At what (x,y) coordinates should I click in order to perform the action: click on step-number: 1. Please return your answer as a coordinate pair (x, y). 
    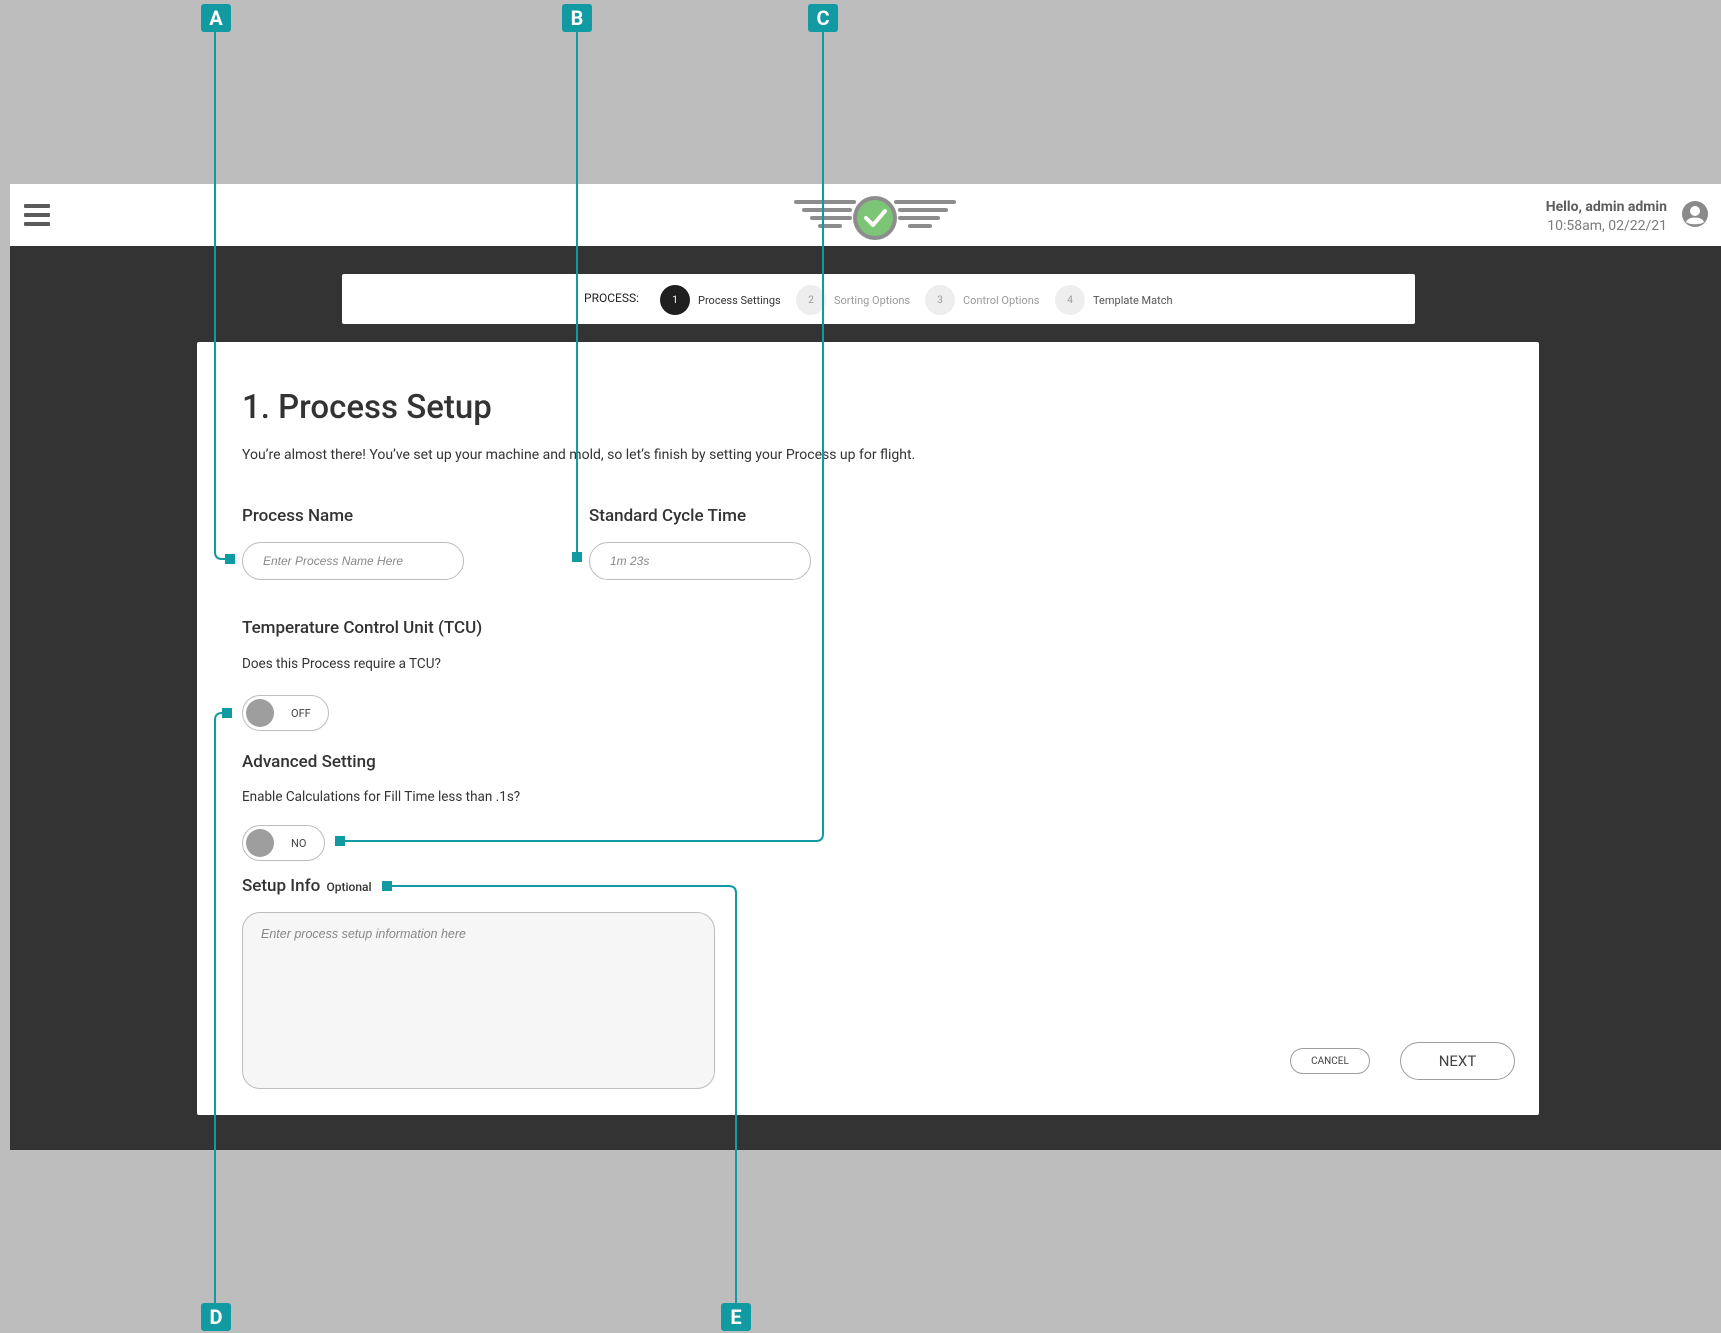
    Looking at the image, I should click on (675, 300).